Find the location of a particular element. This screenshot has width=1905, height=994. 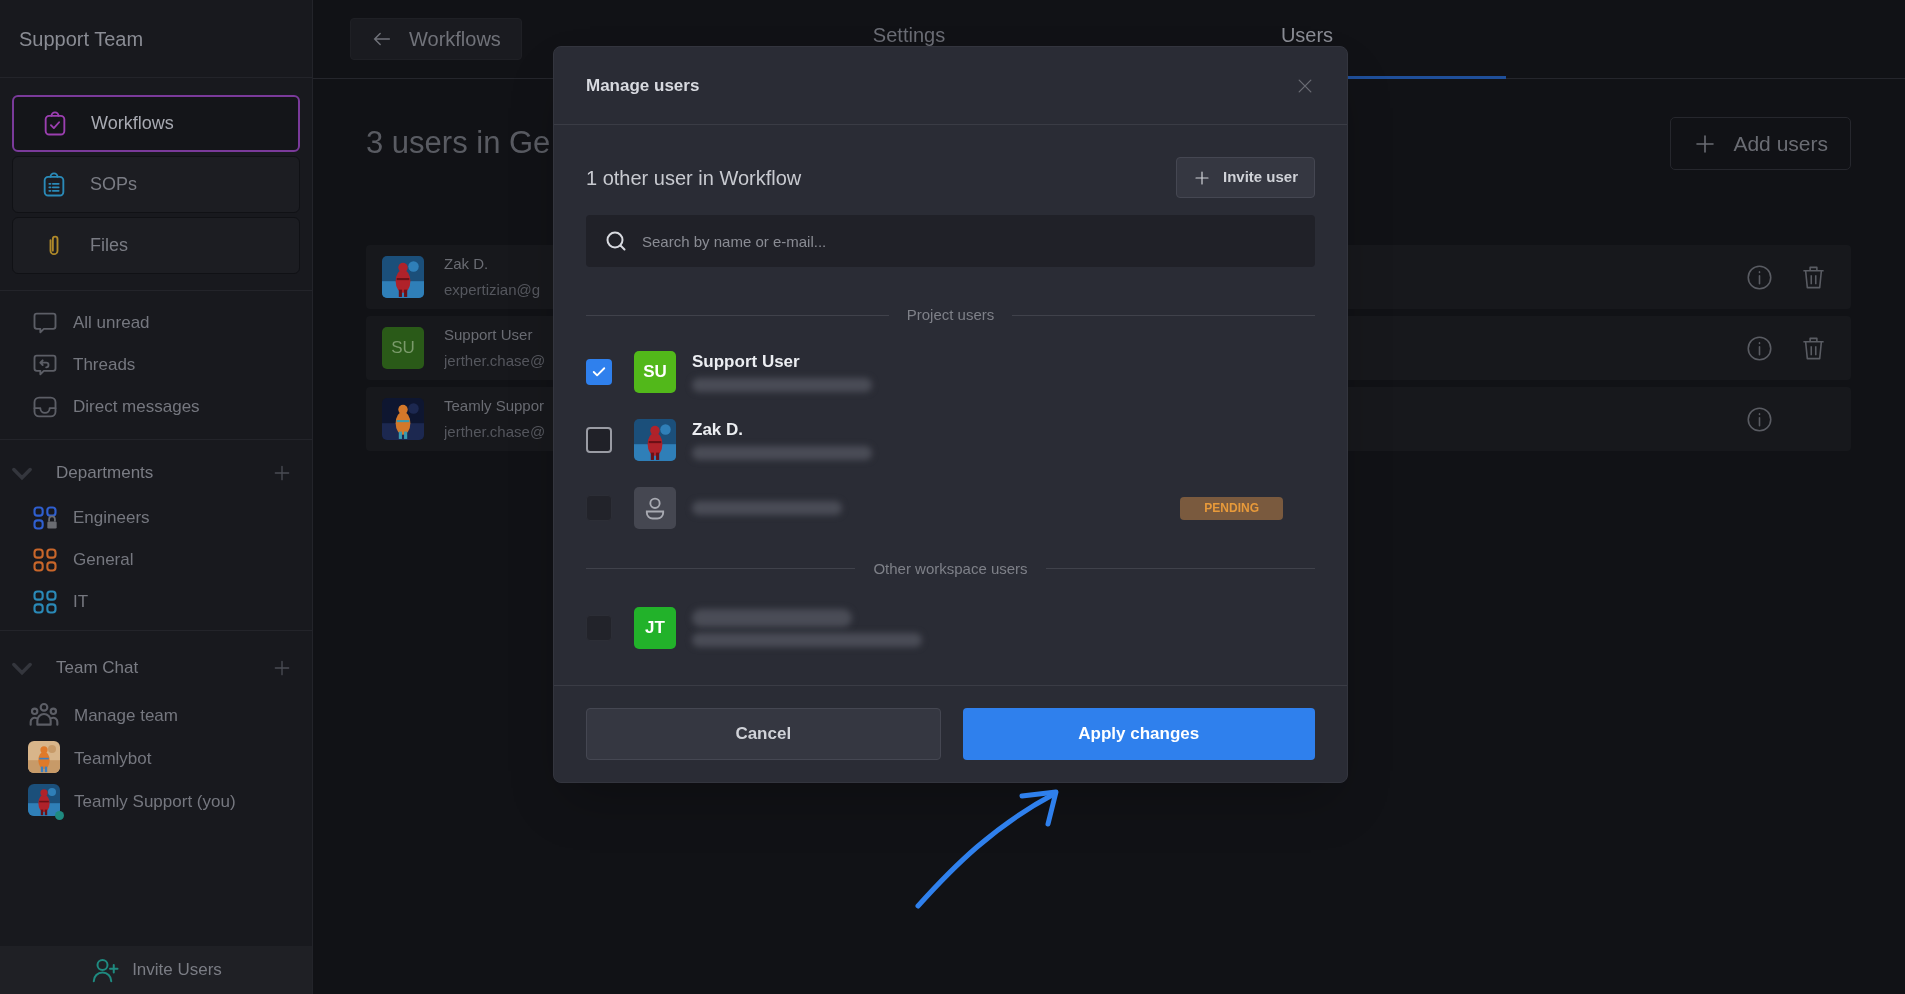

nav-item: Workflows is located at coordinates (156, 123).